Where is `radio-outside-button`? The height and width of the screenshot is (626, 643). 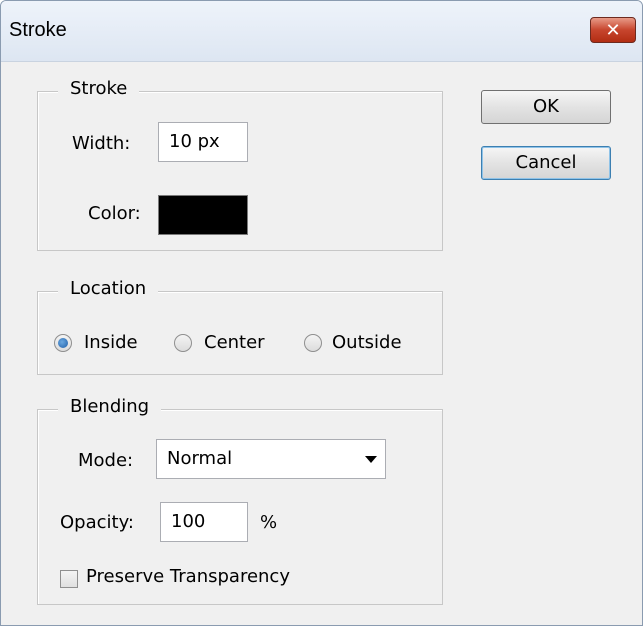
radio-outside-button is located at coordinates (313, 343).